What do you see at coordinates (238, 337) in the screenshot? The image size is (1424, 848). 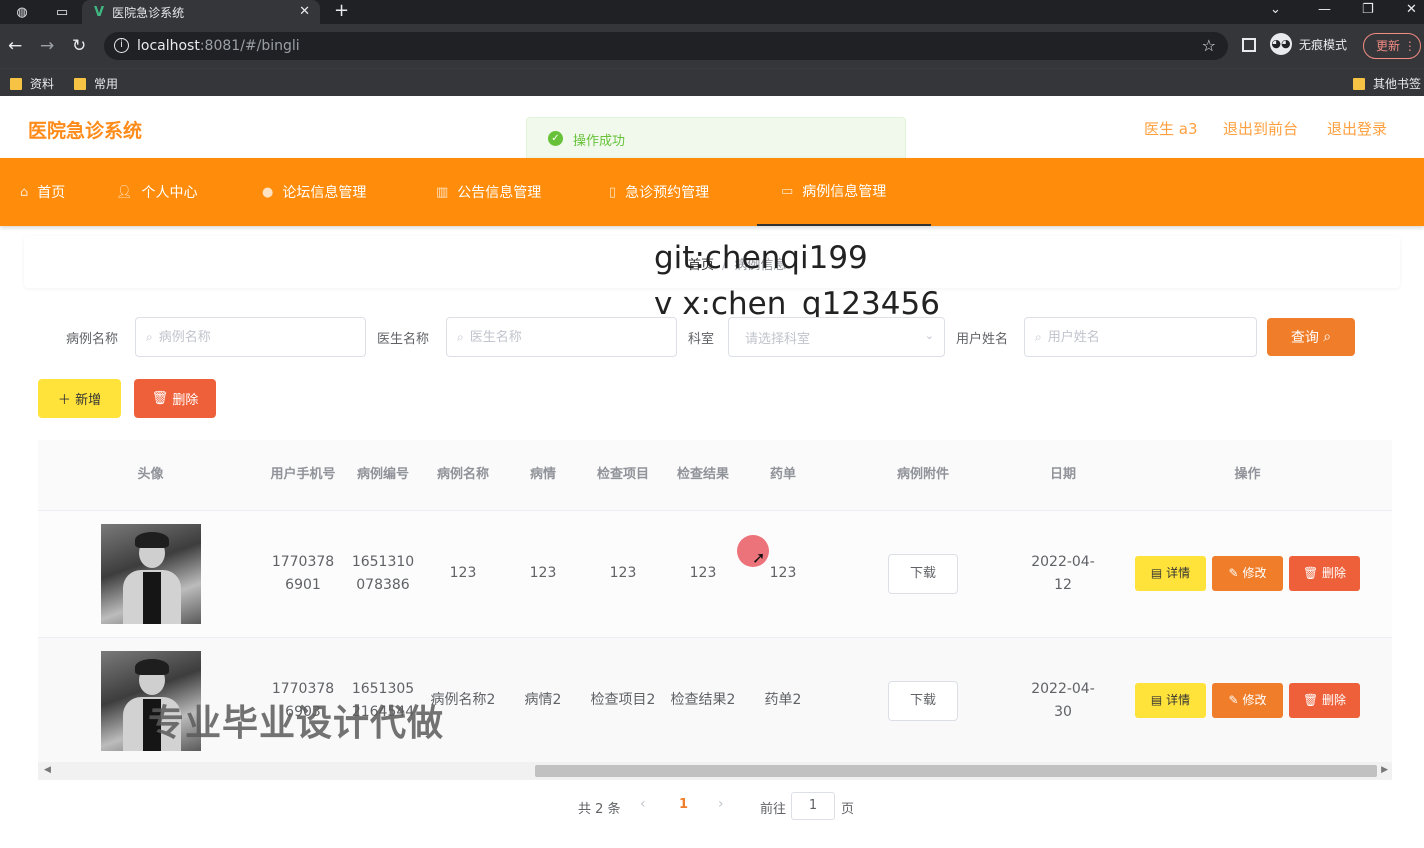 I see `case-name-field` at bounding box center [238, 337].